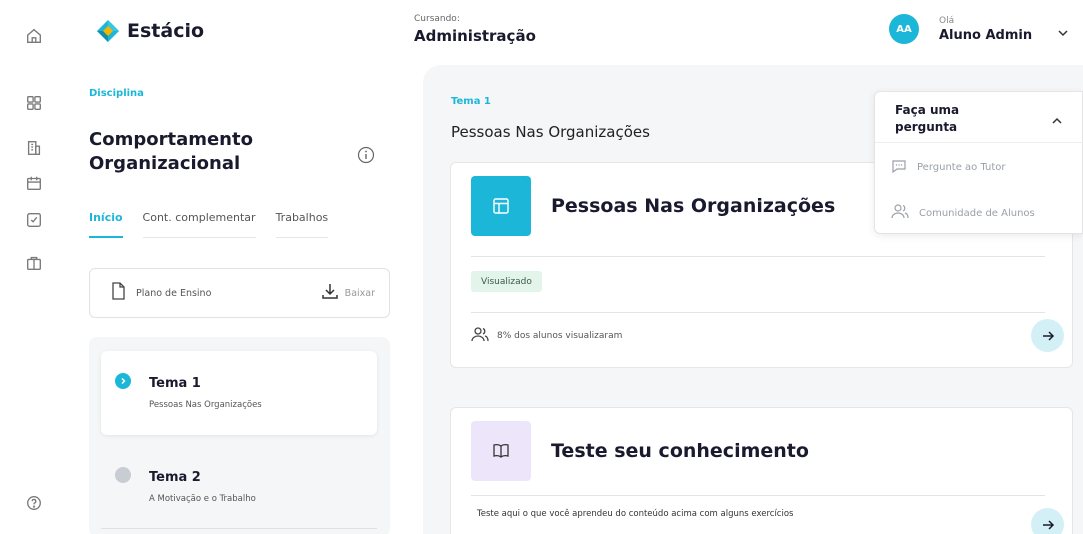  I want to click on tab-trabalhos: Trabalhos, so click(302, 224).